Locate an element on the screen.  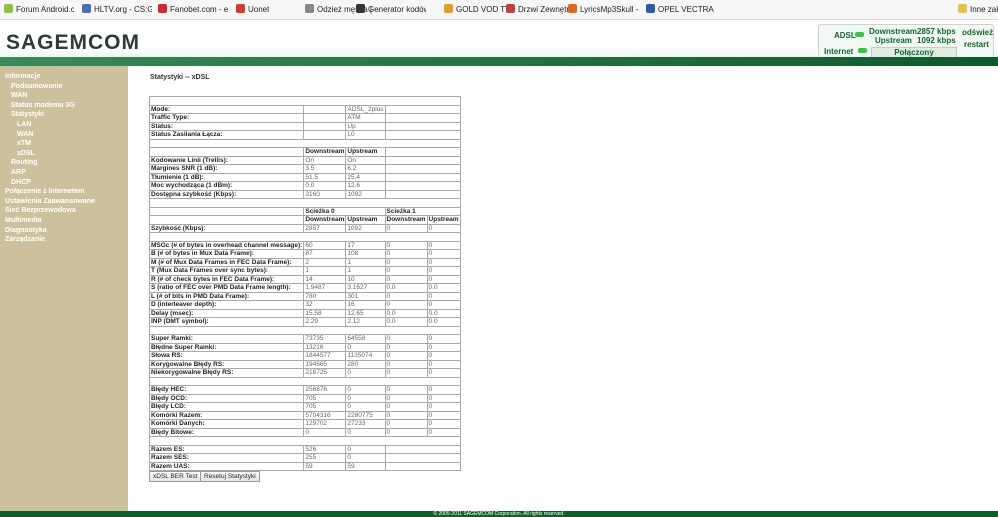
stat-value: 59 is located at coordinates (325, 466).